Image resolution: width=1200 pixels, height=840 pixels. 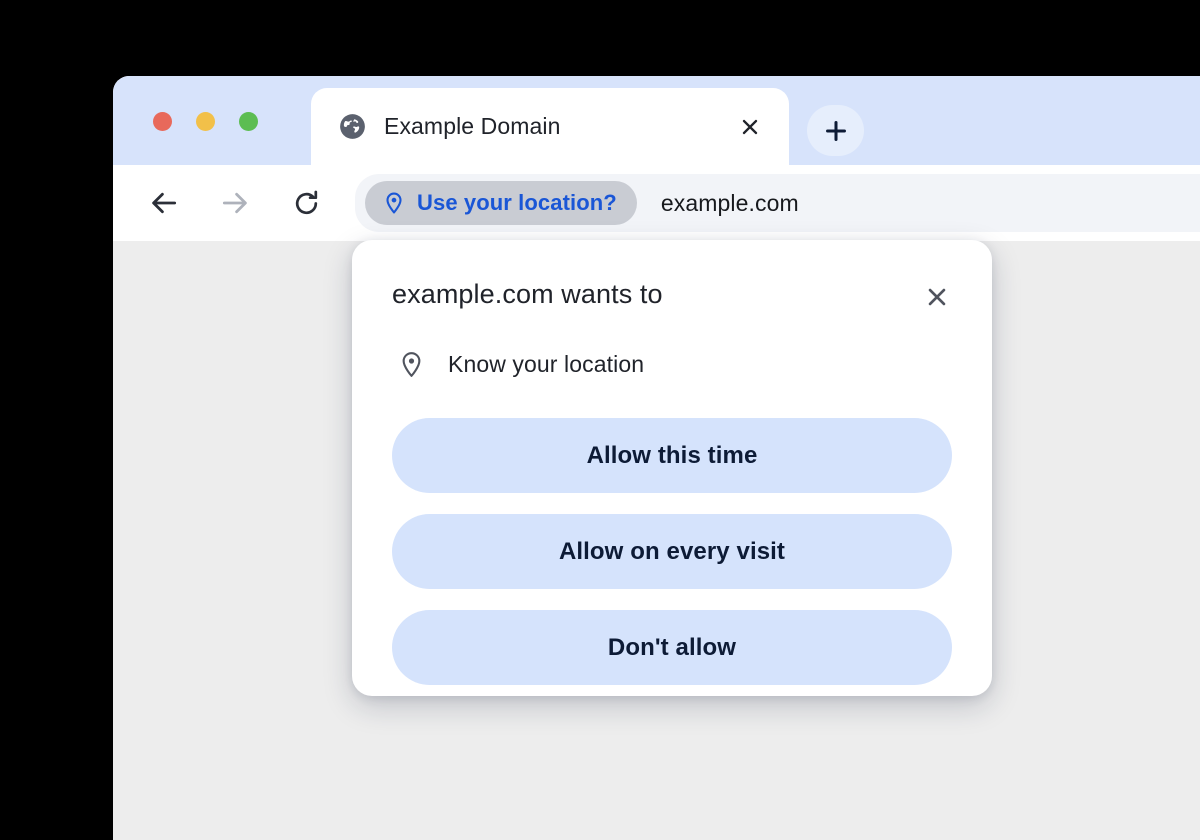 I want to click on reload-icon, so click(x=306, y=202).